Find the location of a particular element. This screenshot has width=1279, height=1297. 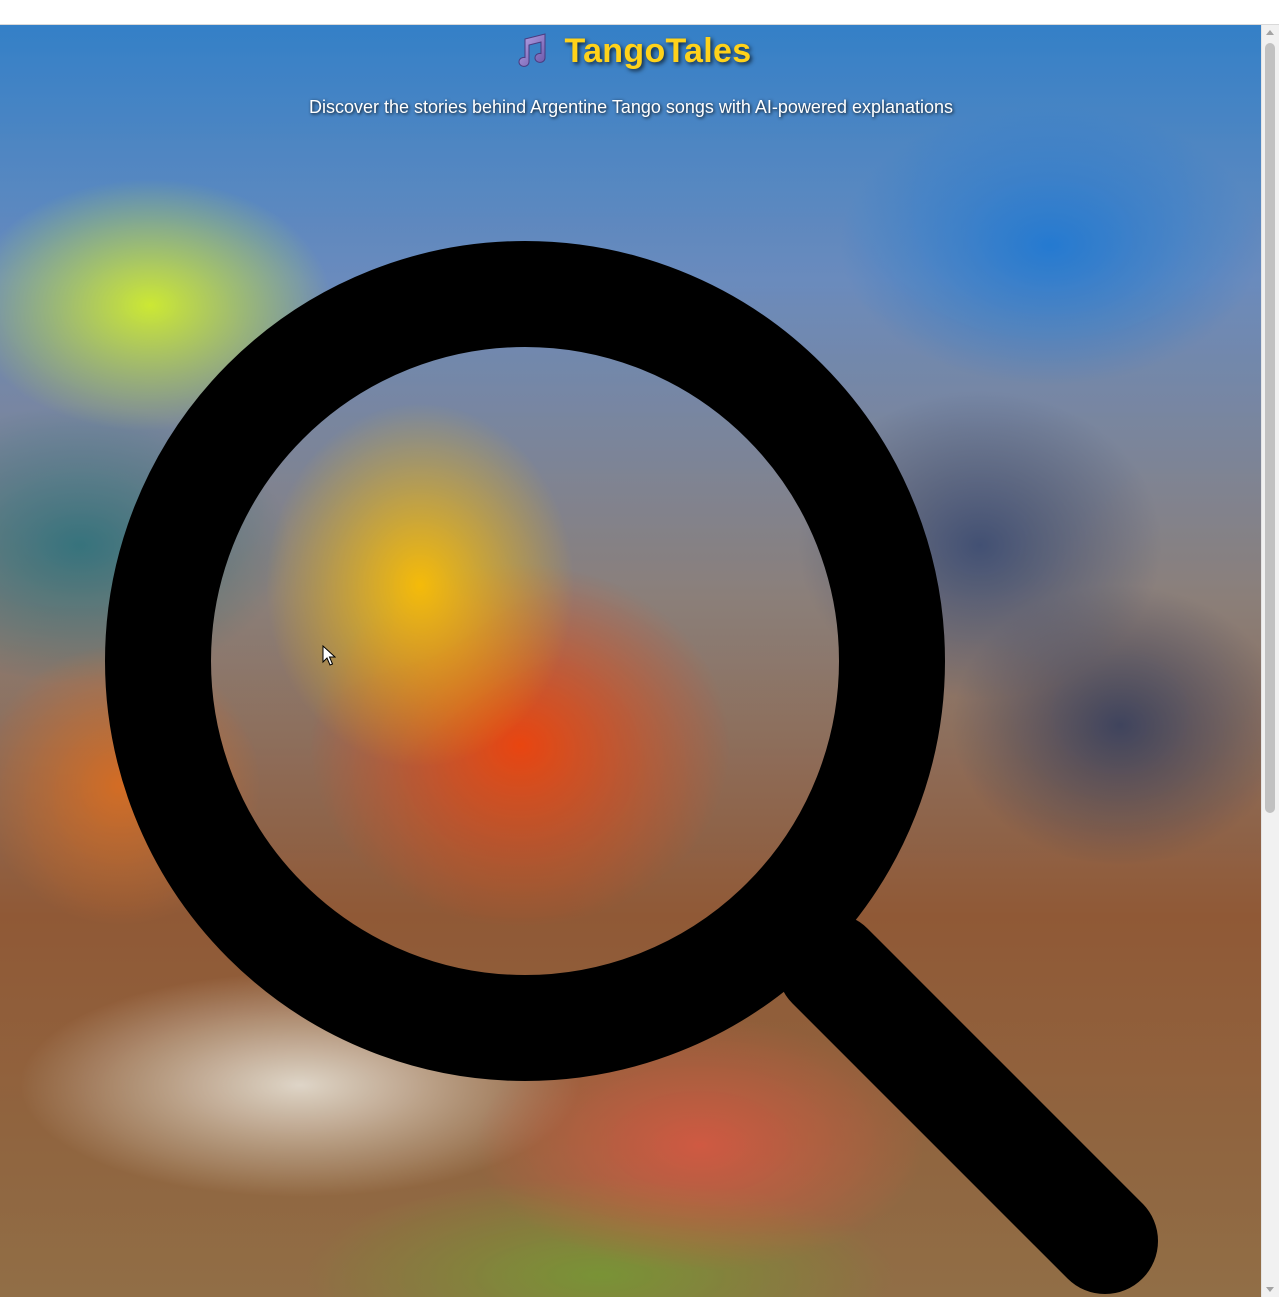

scroll-down-icon is located at coordinates (1270, 1289).